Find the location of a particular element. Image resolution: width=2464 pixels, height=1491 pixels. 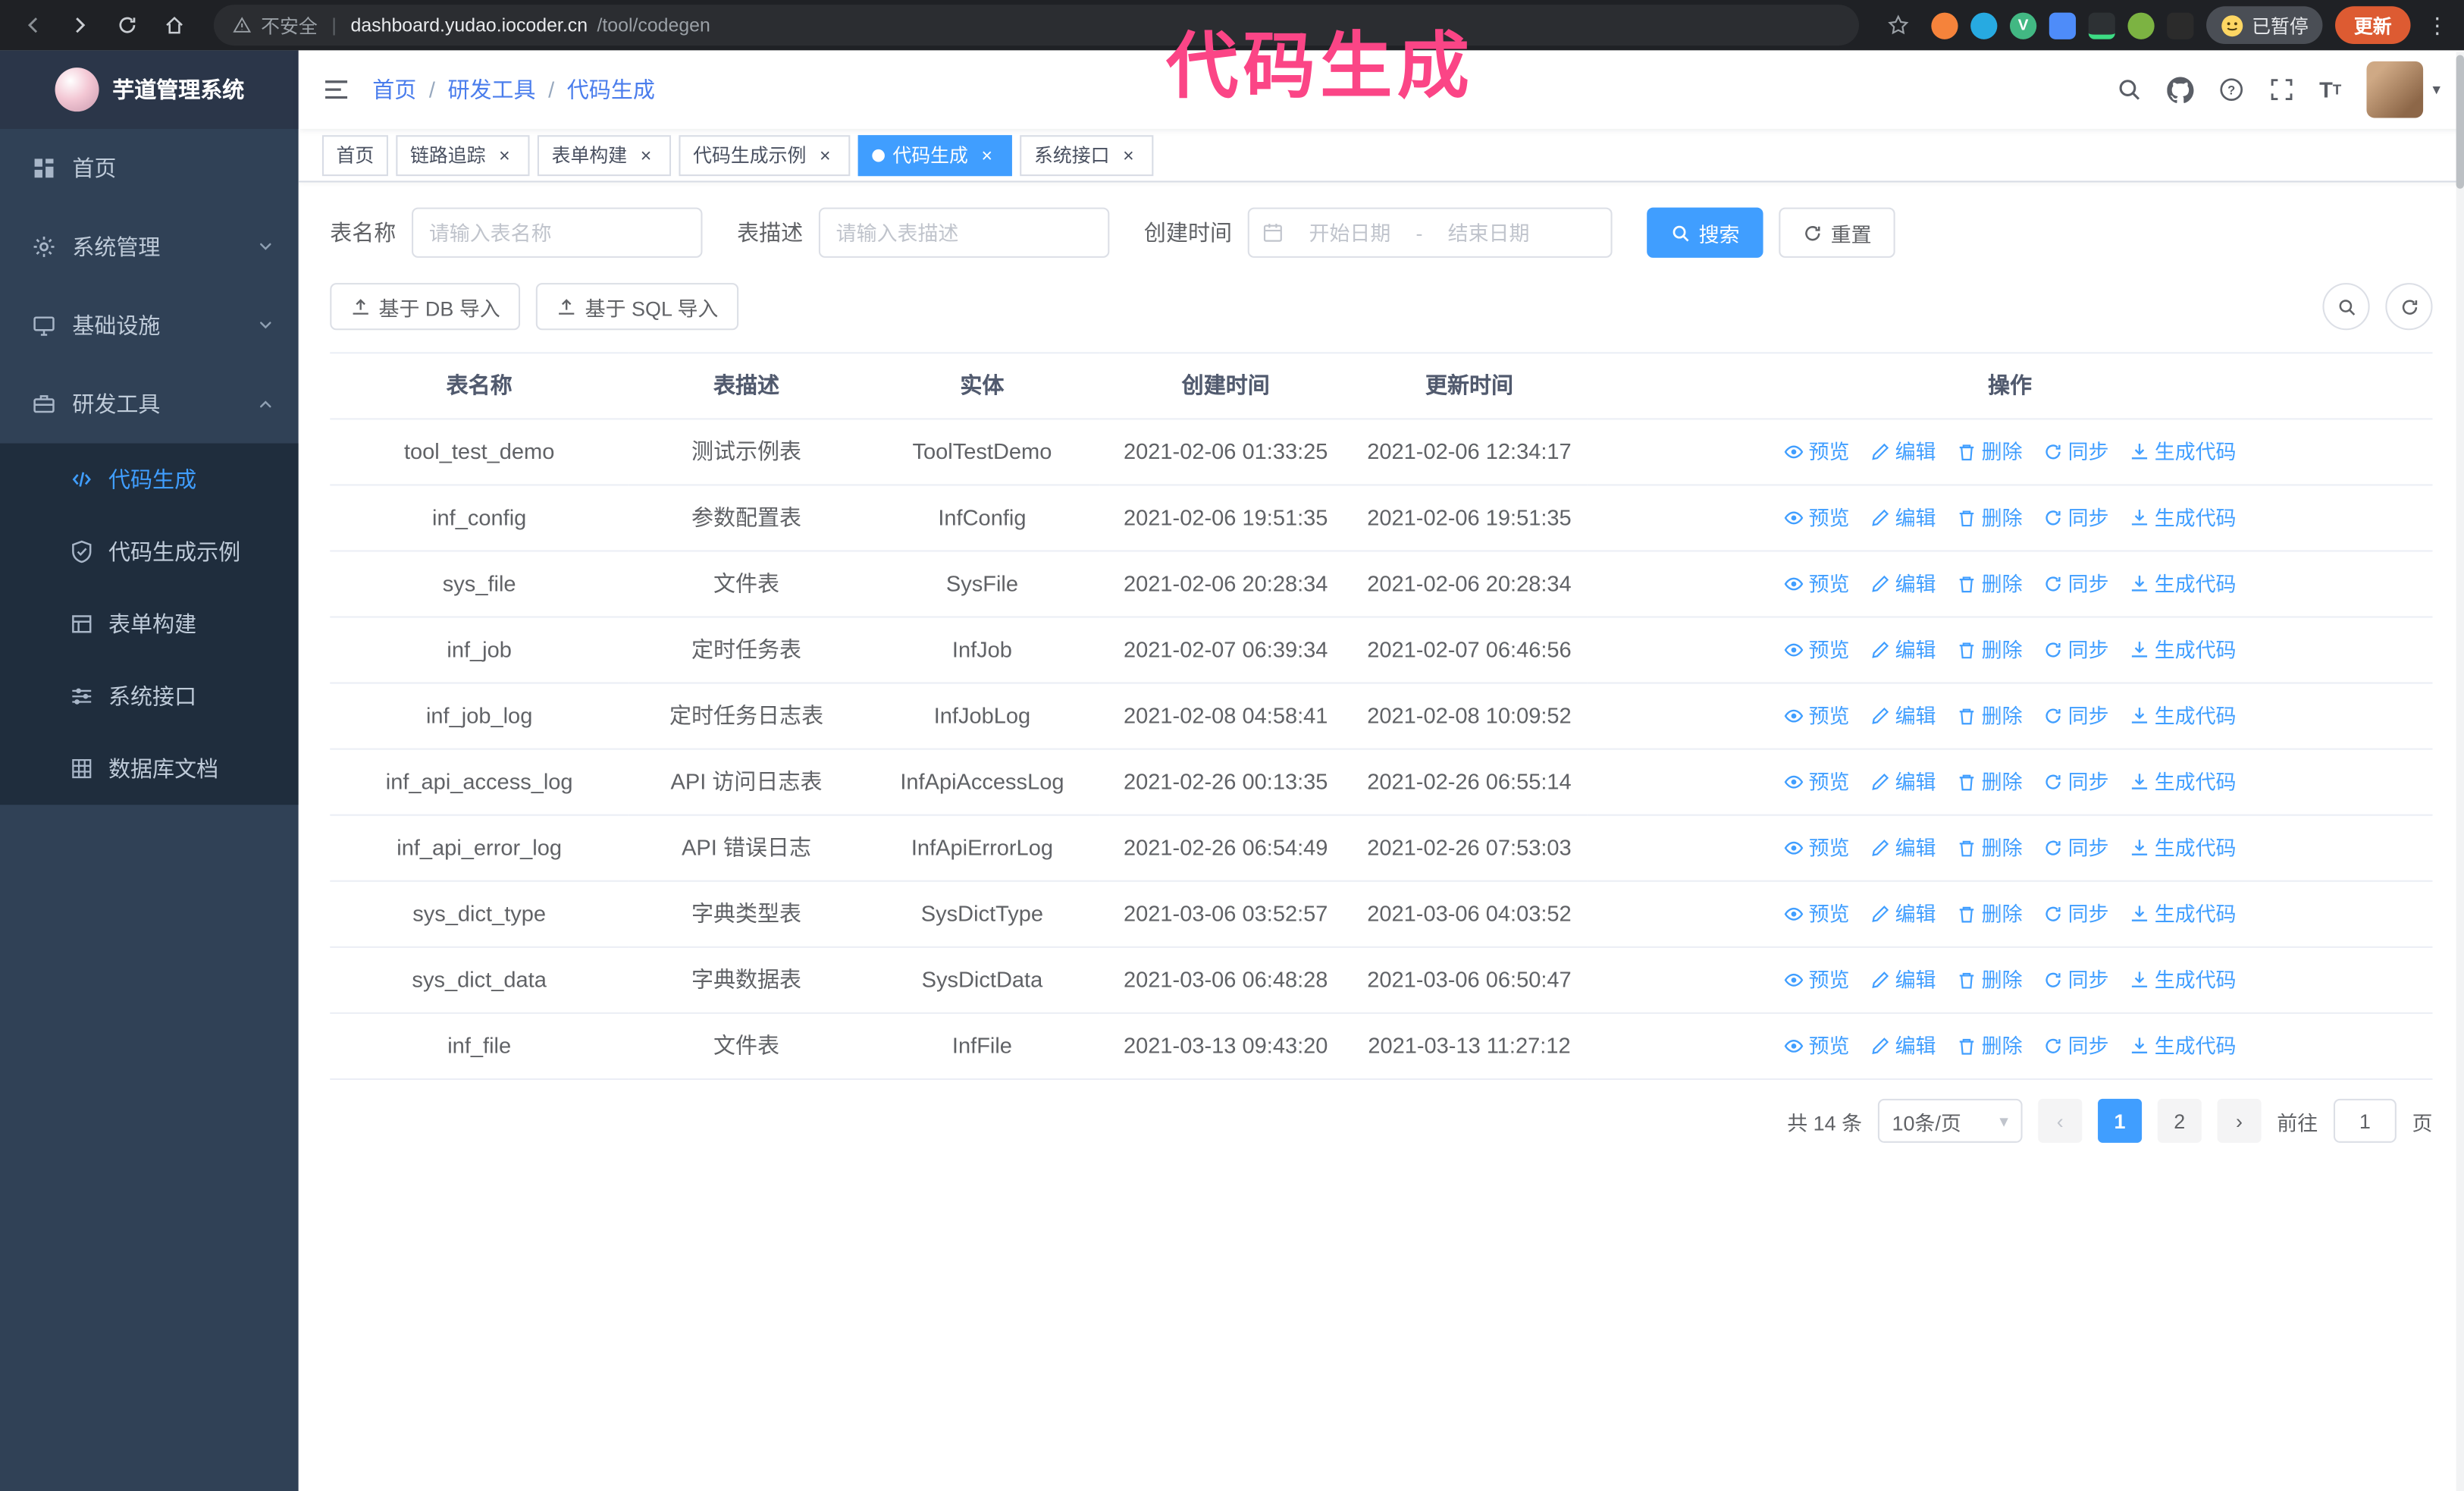

extension-people-icon is located at coordinates (2062, 25).